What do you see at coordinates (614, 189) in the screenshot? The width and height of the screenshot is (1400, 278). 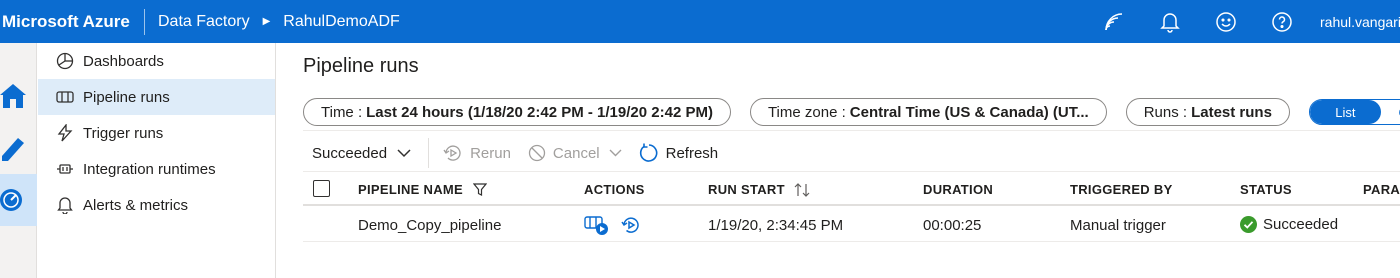 I see `column-header-actions: ACTIONS` at bounding box center [614, 189].